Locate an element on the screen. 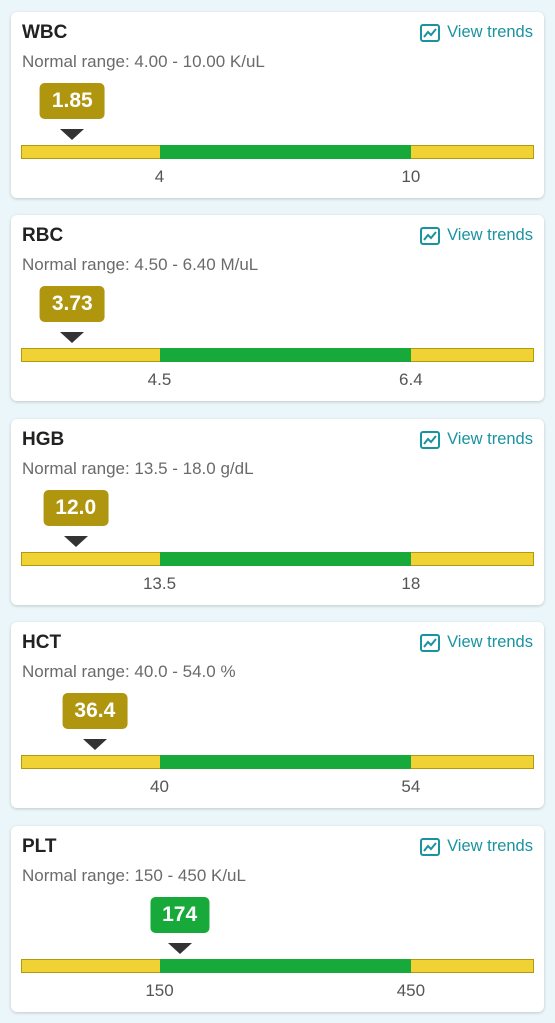  low-limit-tick: 150 is located at coordinates (159, 990).